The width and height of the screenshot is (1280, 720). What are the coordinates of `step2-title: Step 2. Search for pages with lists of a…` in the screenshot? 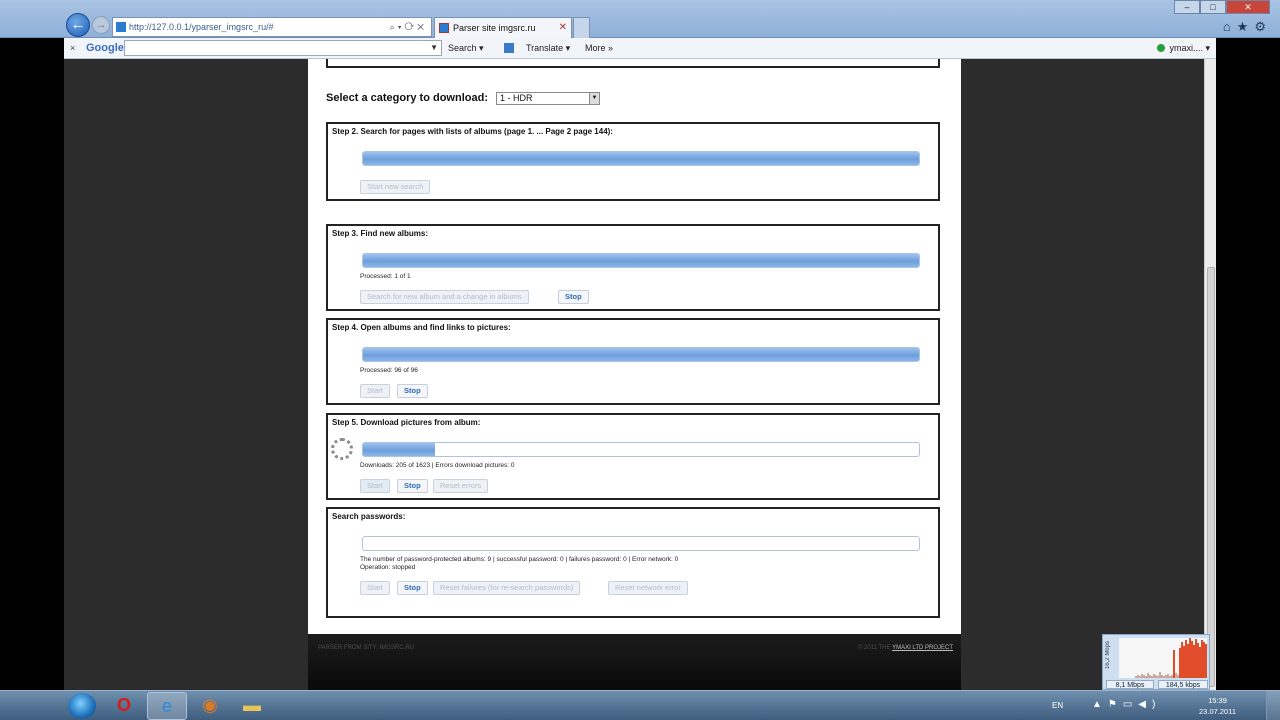 It's located at (472, 131).